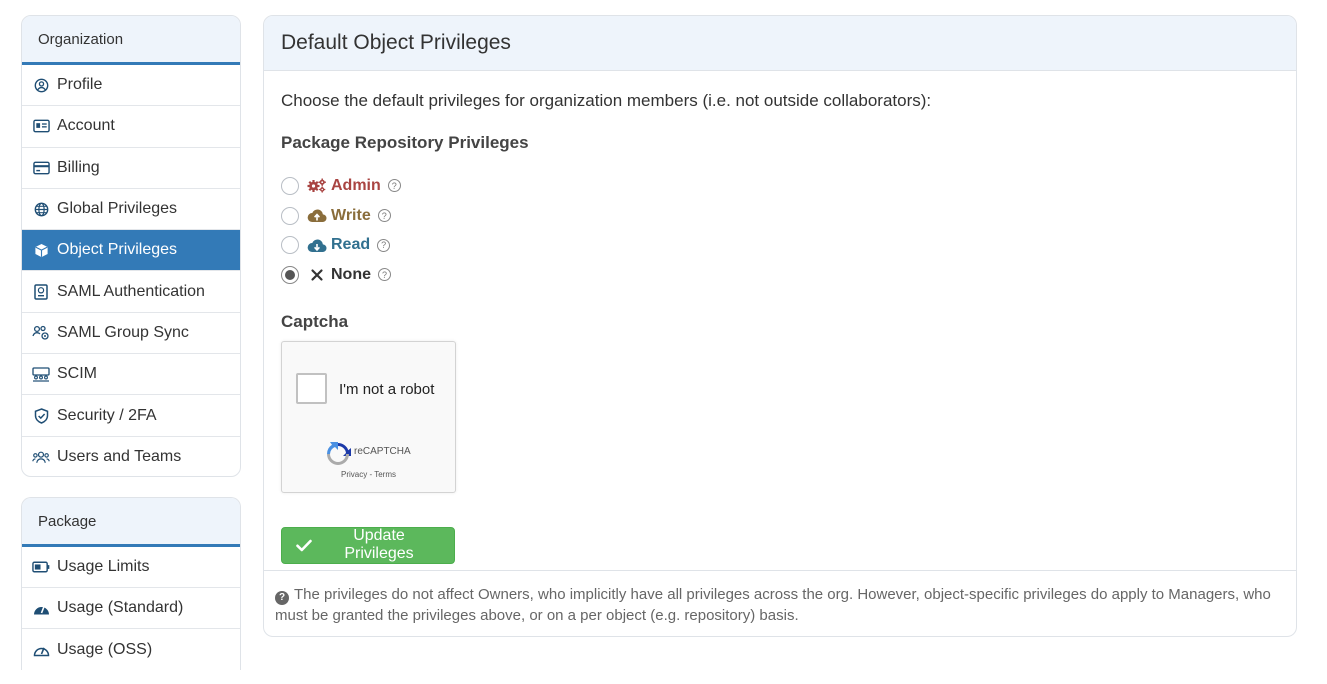 Image resolution: width=1327 pixels, height=684 pixels. Describe the element at coordinates (356, 185) in the screenshot. I see `privilege-label-admin: Admin` at that location.